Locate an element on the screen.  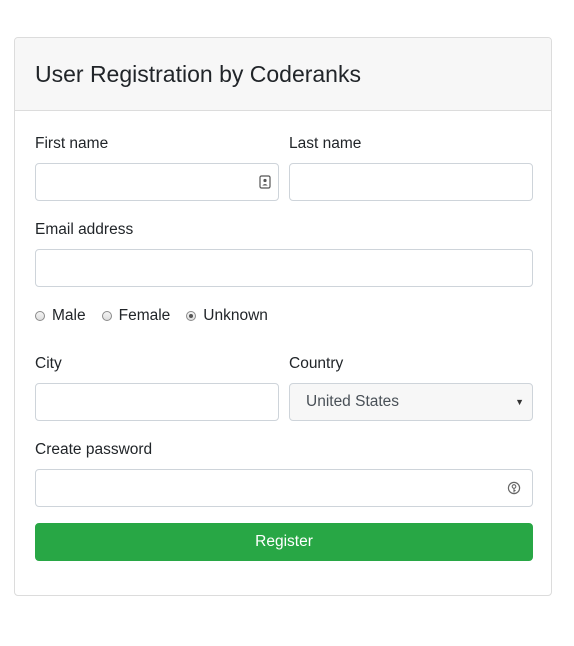
password-input is located at coordinates (284, 488).